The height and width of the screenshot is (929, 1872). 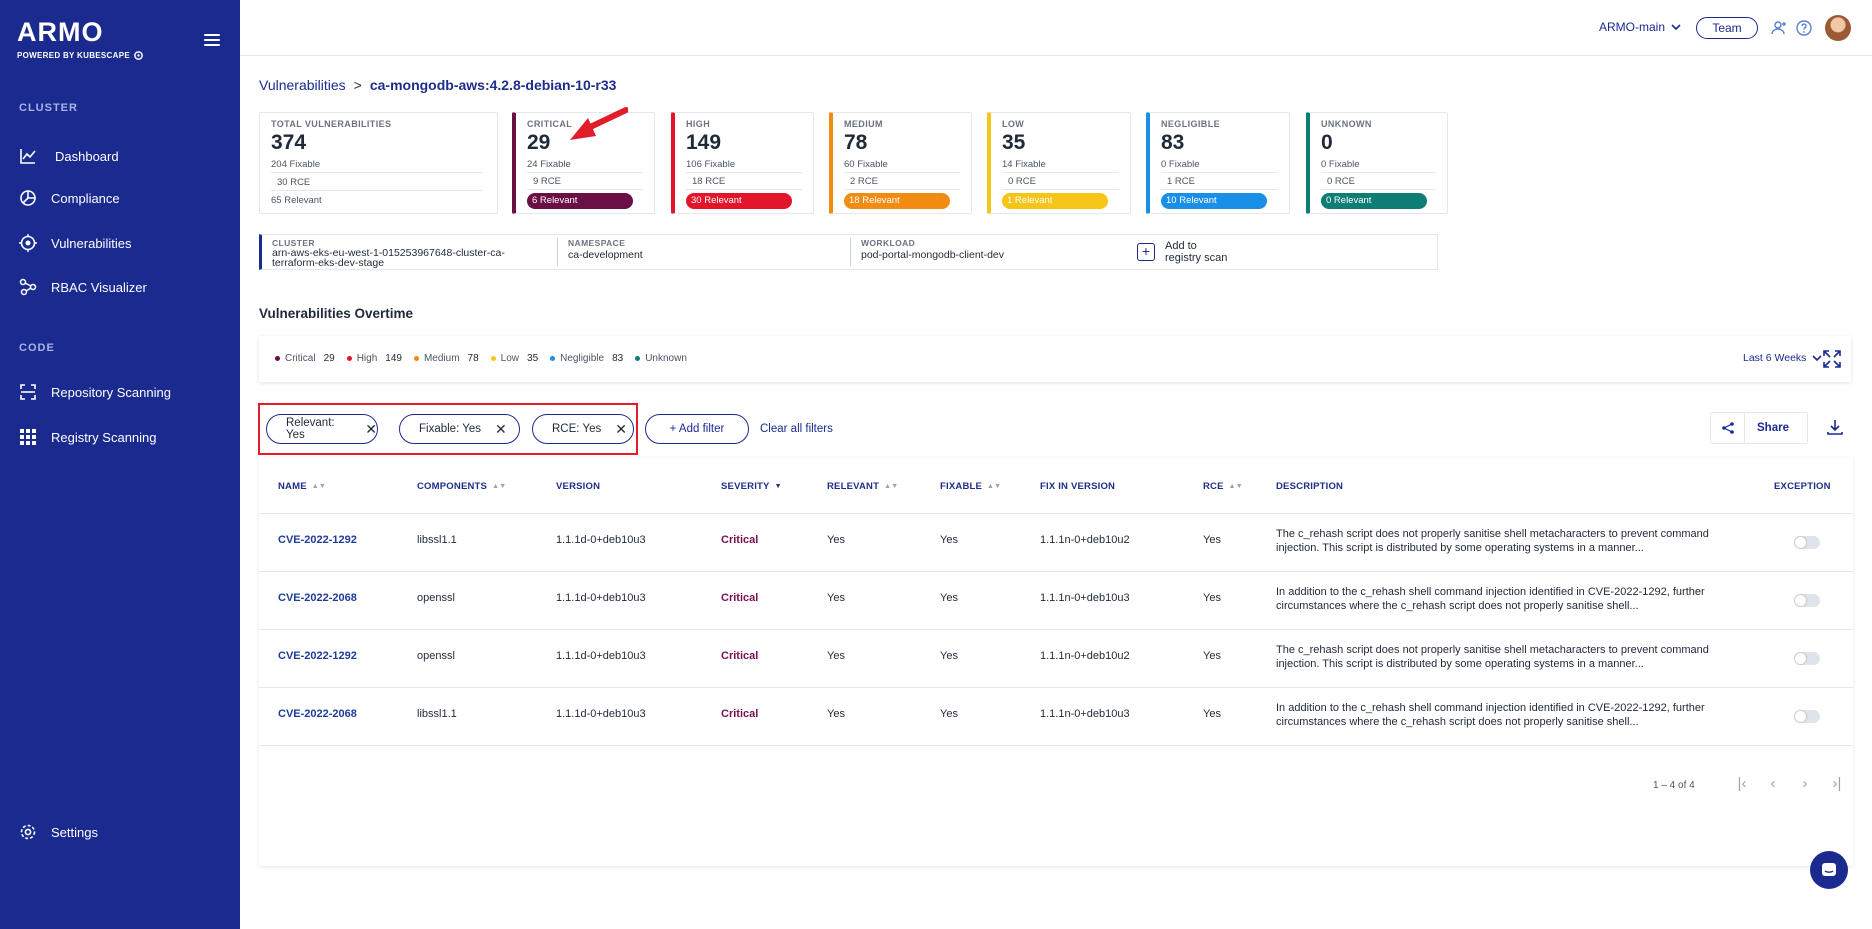 I want to click on column-header-rce: RCE ▲▼, so click(x=1223, y=486).